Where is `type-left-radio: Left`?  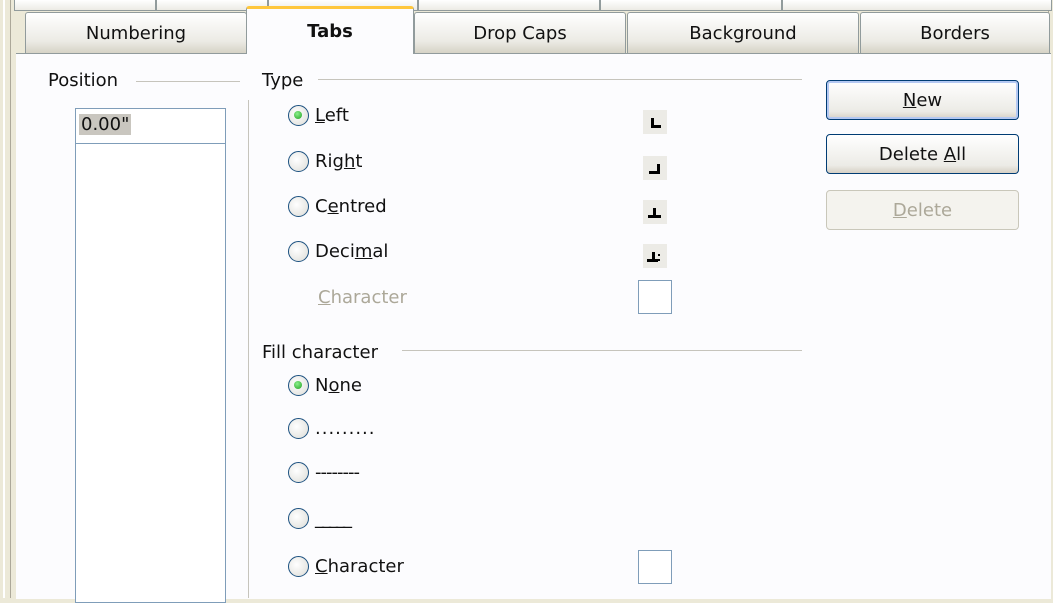 type-left-radio: Left is located at coordinates (318, 115).